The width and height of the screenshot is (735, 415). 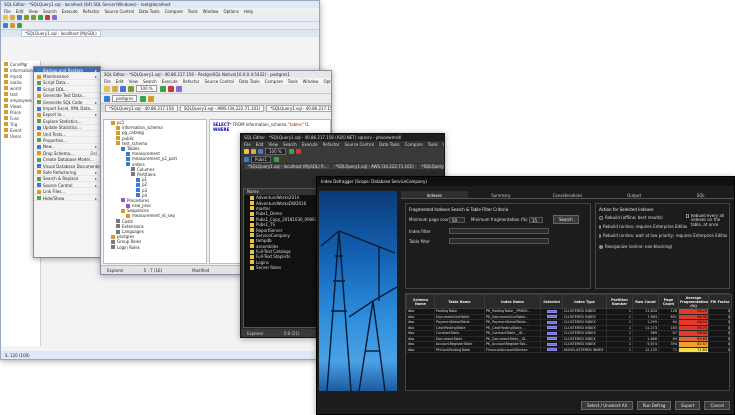 What do you see at coordinates (601, 246) in the screenshot?
I see `radio-button` at bounding box center [601, 246].